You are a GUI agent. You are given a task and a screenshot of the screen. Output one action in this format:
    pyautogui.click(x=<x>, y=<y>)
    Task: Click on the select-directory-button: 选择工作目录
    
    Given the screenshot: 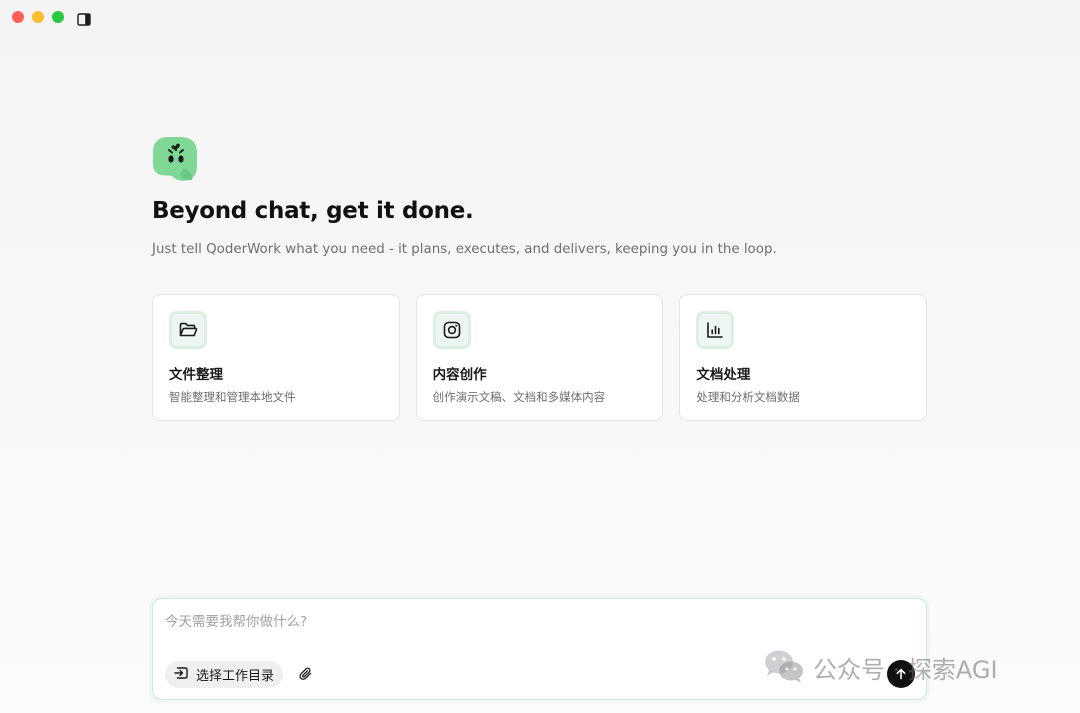 What is the action you would take?
    pyautogui.click(x=224, y=674)
    